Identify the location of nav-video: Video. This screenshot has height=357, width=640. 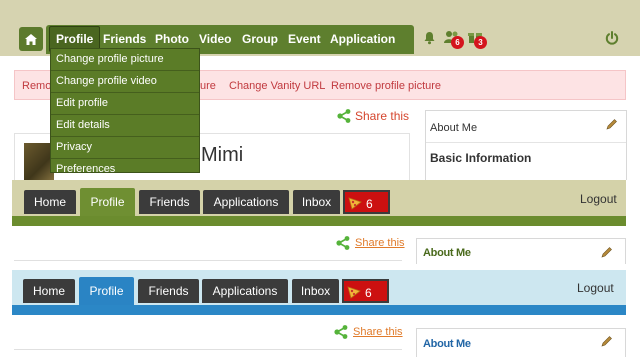
(215, 39).